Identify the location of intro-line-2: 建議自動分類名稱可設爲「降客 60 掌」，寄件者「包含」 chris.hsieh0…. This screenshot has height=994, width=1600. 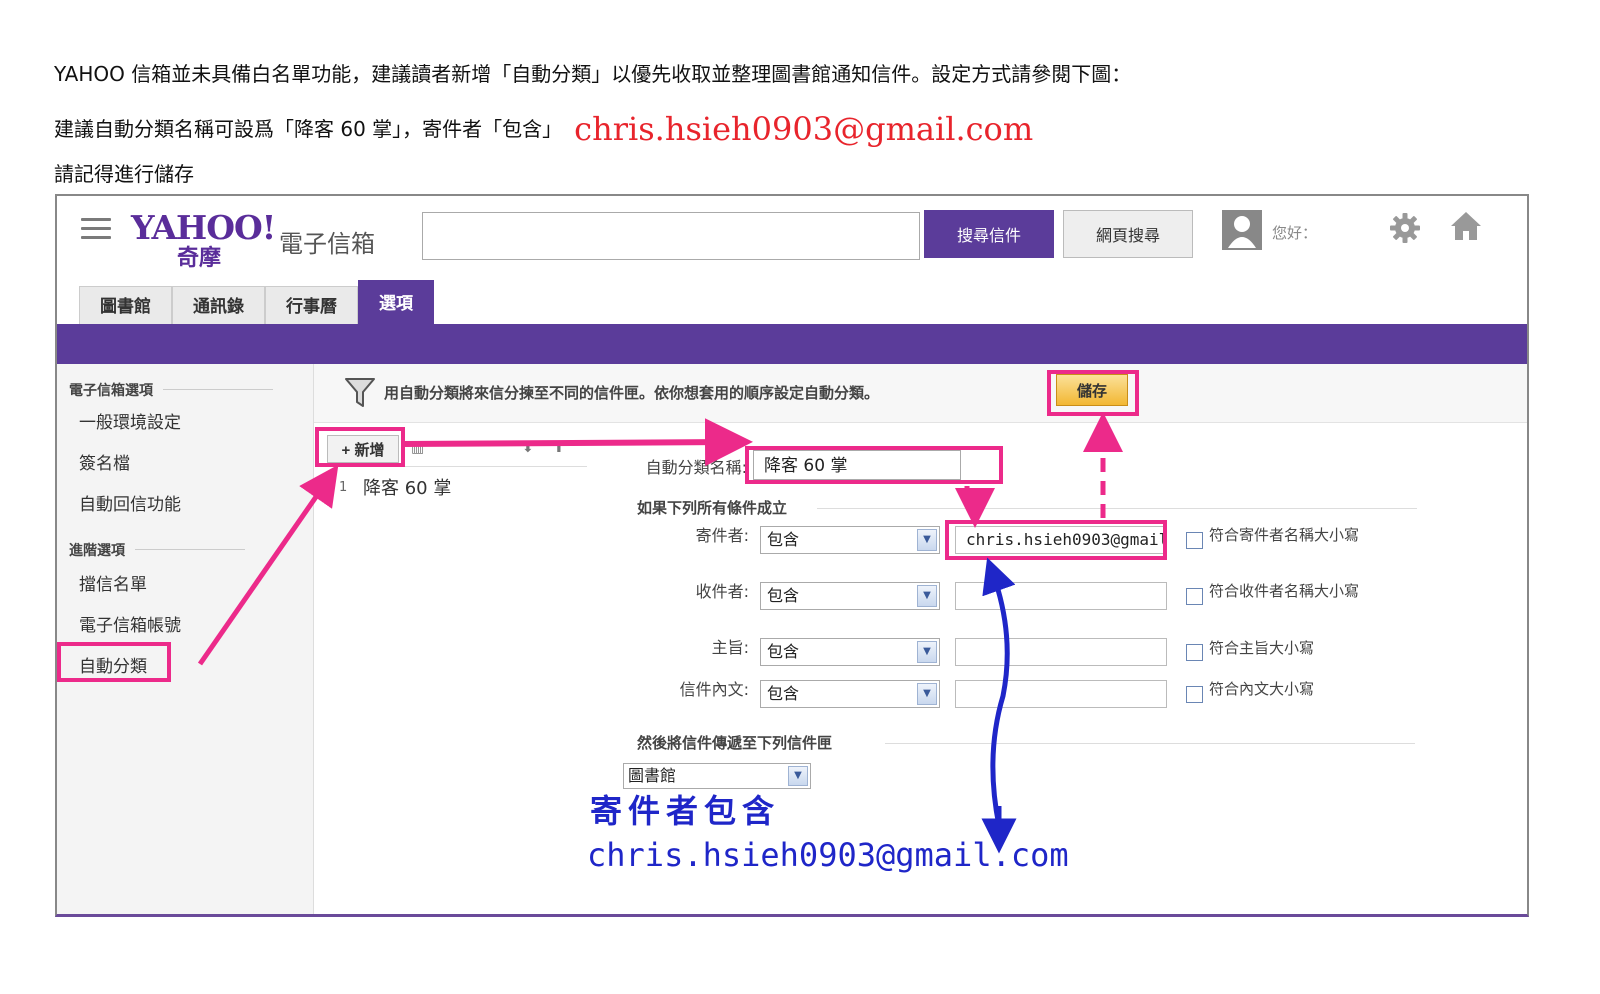
(543, 129).